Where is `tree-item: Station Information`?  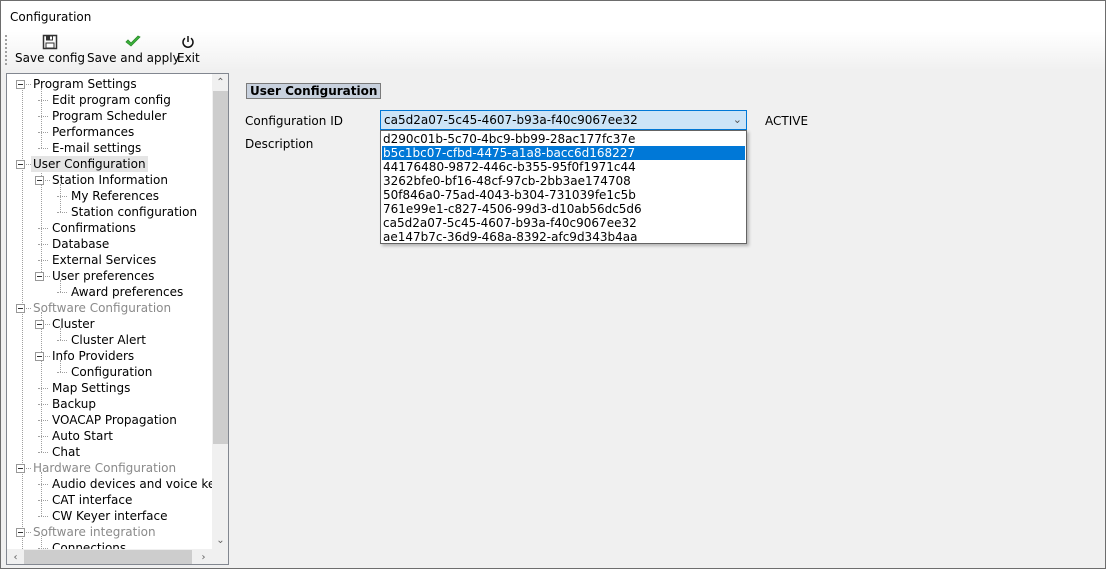 tree-item: Station Information is located at coordinates (110, 180).